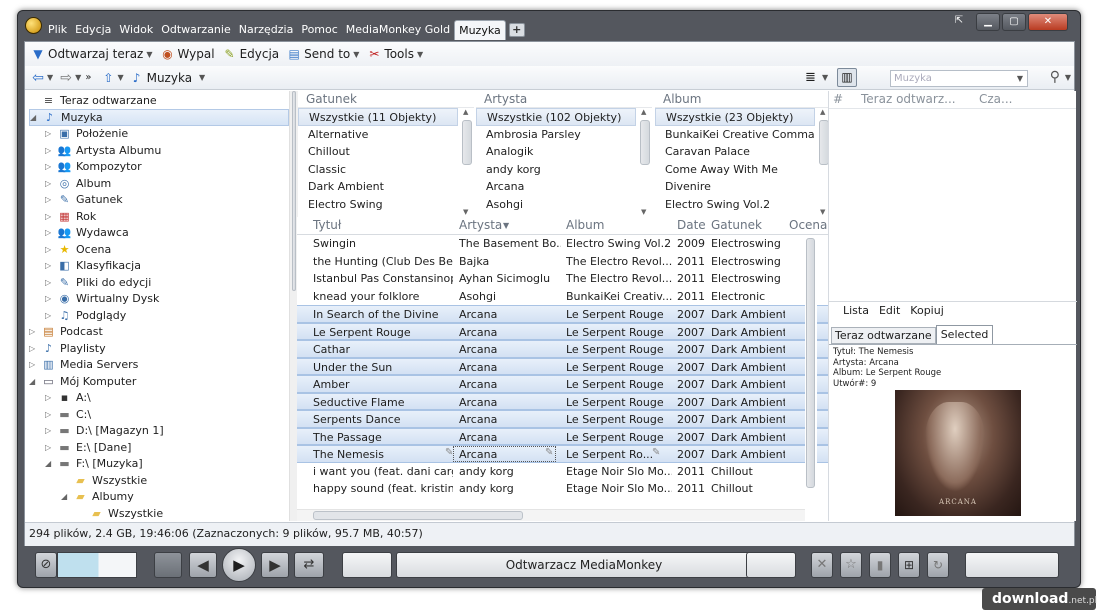  I want to click on filter-item: Asohgi, so click(556, 205).